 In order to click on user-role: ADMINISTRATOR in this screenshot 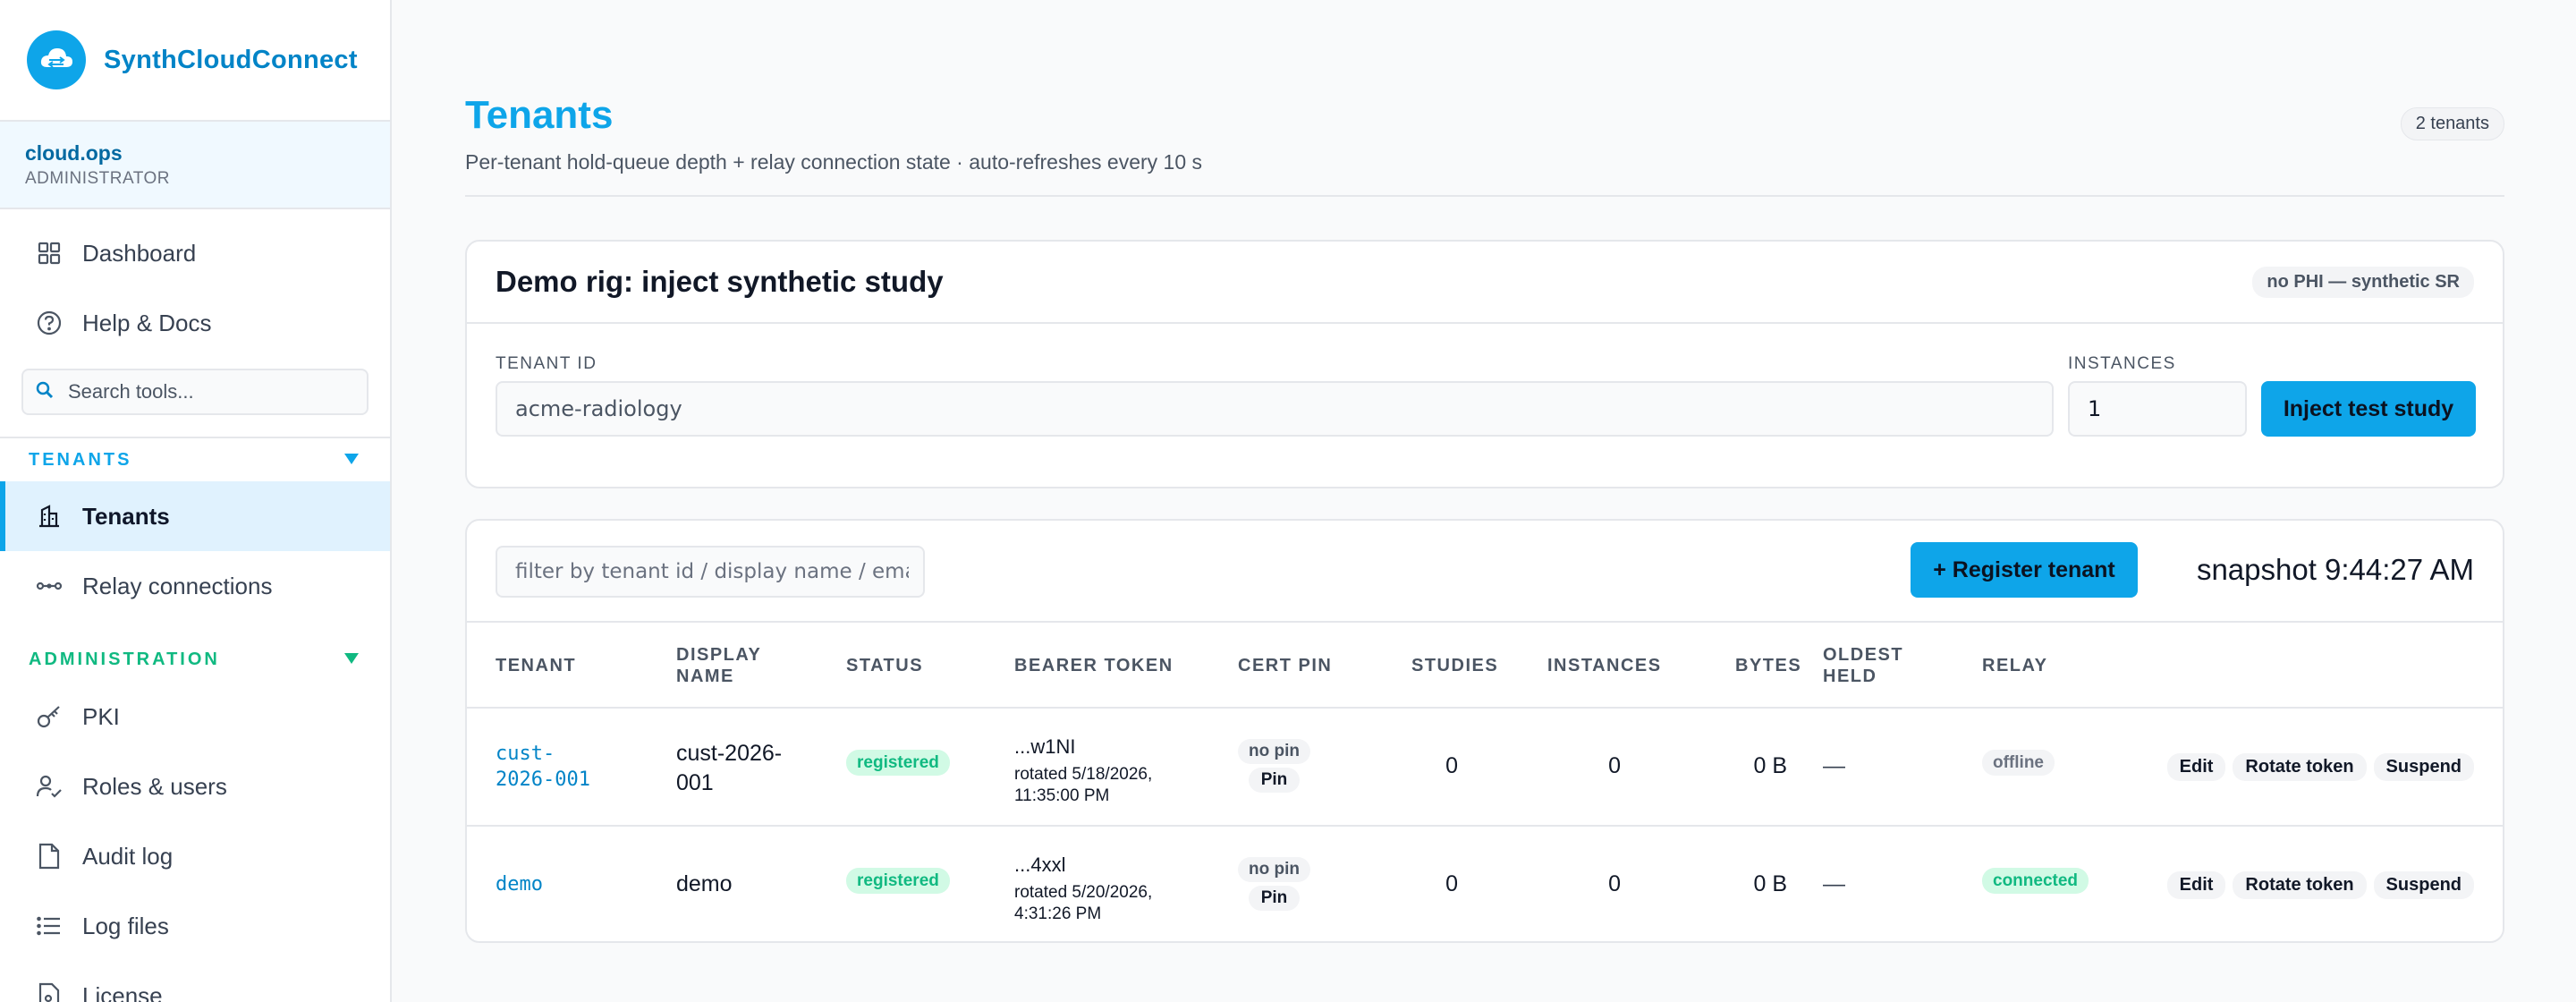, I will do `click(98, 178)`.